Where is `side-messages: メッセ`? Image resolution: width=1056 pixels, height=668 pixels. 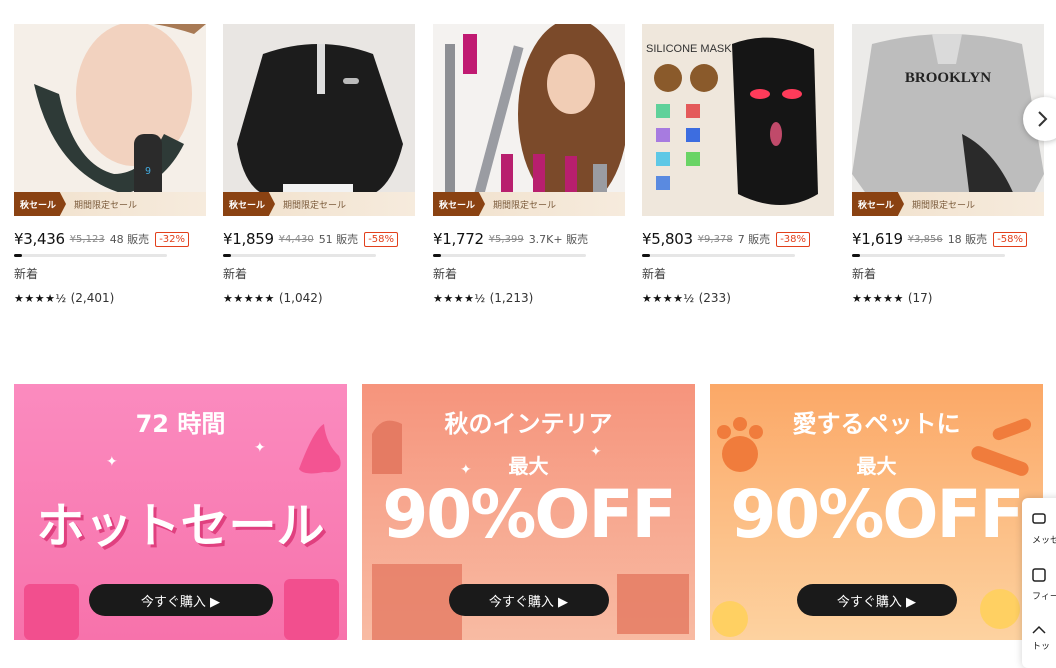
side-messages: メッセ is located at coordinates (1044, 529).